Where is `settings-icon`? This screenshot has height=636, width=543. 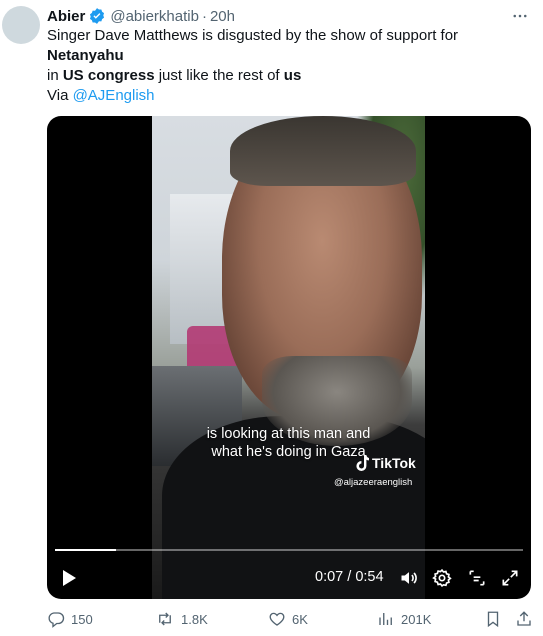 settings-icon is located at coordinates (442, 578).